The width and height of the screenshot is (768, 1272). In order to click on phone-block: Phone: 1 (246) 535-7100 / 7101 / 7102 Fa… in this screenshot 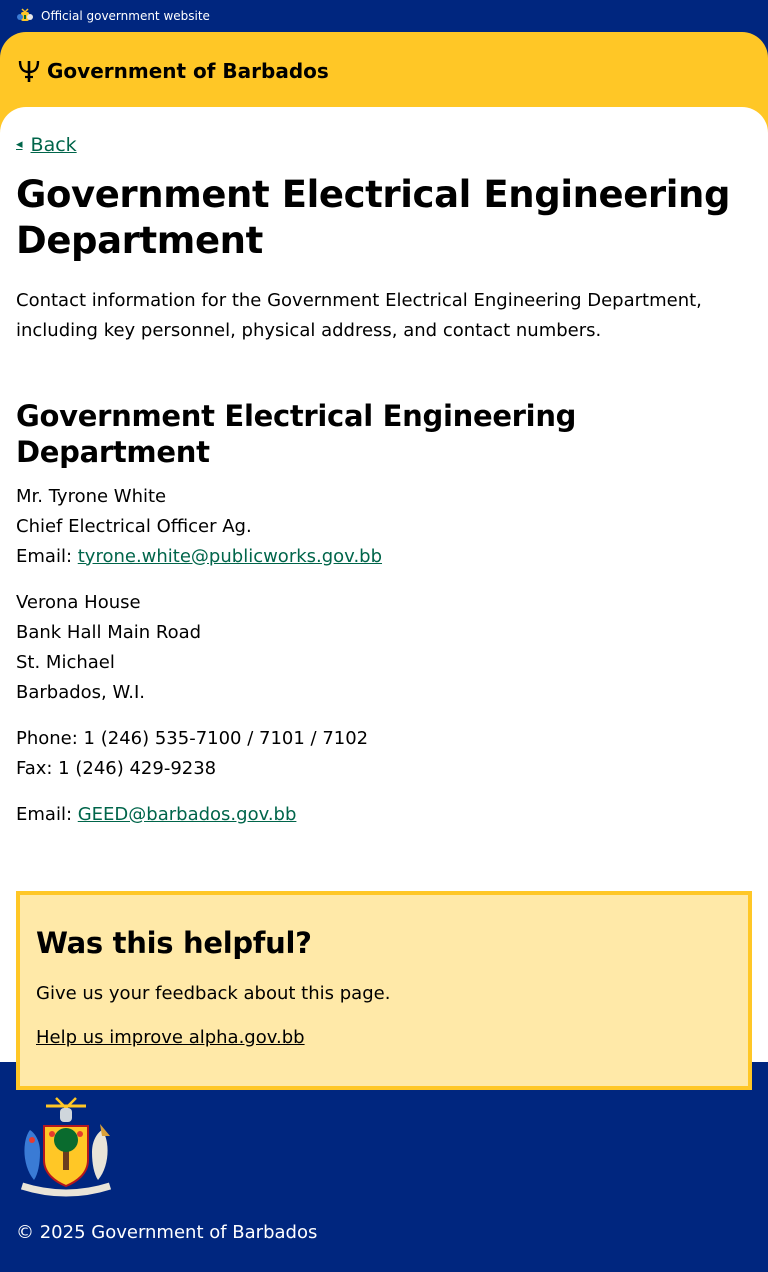, I will do `click(384, 754)`.